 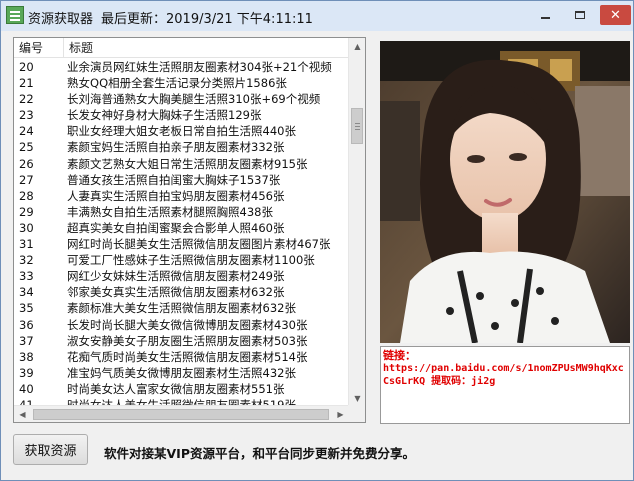 I want to click on row-title: 准宝妈气质美女微博朋友圈素材生活照432张, so click(x=181, y=372).